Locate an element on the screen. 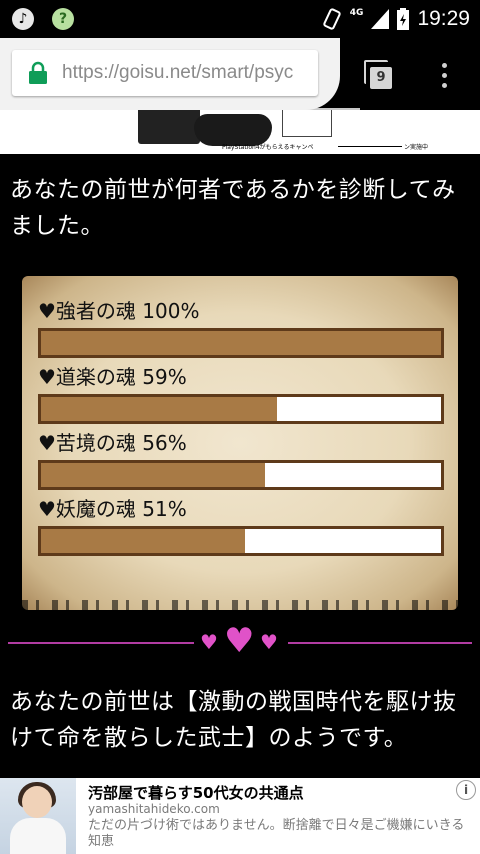  battery-icon is located at coordinates (403, 19).